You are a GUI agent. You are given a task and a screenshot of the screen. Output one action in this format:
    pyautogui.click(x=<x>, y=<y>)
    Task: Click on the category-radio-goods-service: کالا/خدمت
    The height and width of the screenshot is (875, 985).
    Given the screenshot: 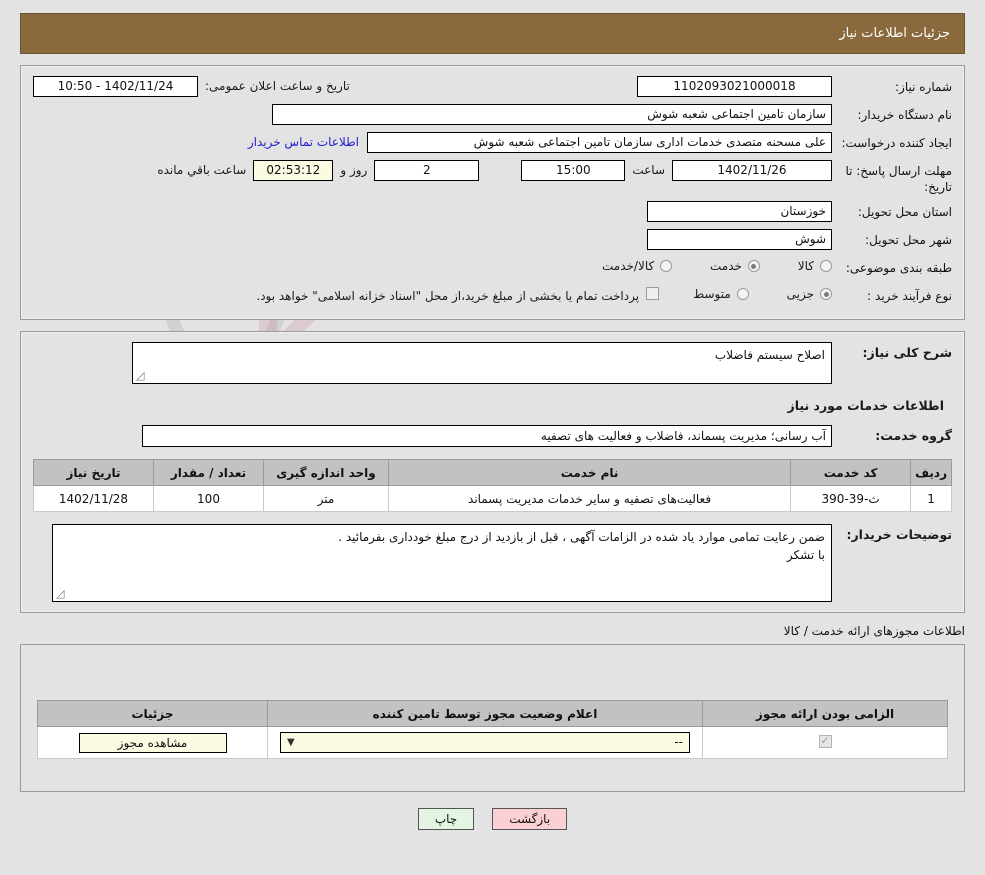 What is the action you would take?
    pyautogui.click(x=637, y=266)
    